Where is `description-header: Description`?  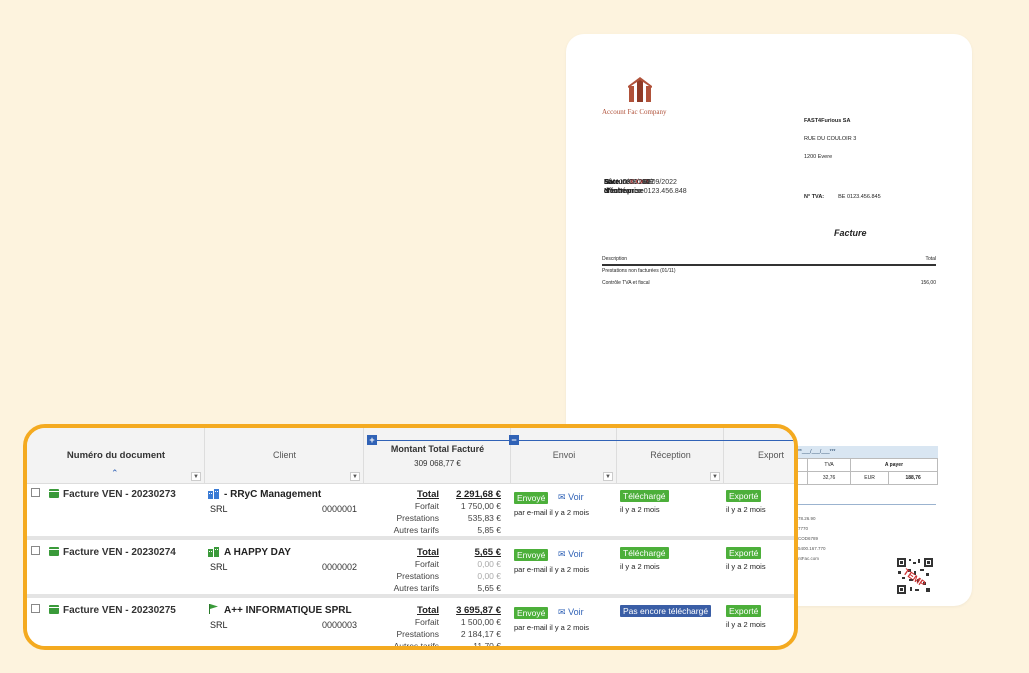 description-header: Description is located at coordinates (615, 259).